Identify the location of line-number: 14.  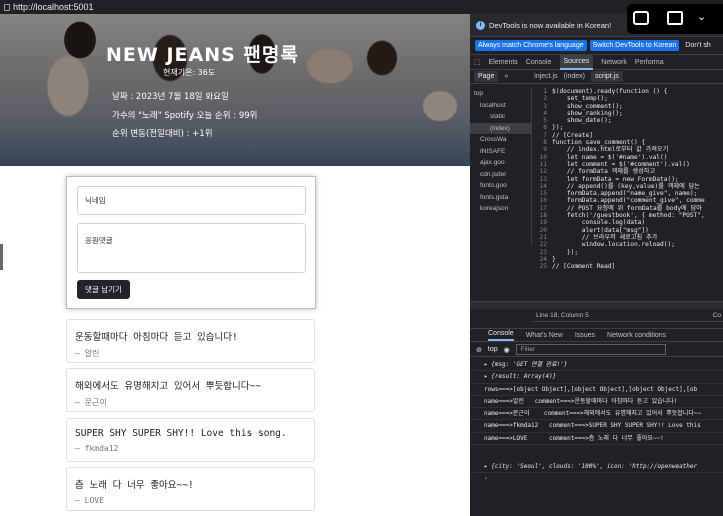
(543, 186).